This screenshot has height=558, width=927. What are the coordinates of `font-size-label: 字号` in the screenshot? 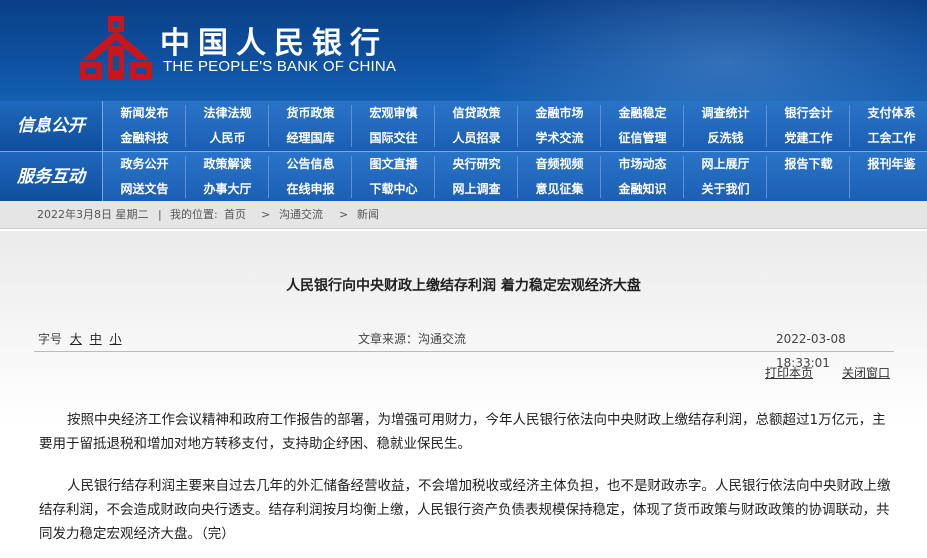 It's located at (50, 339).